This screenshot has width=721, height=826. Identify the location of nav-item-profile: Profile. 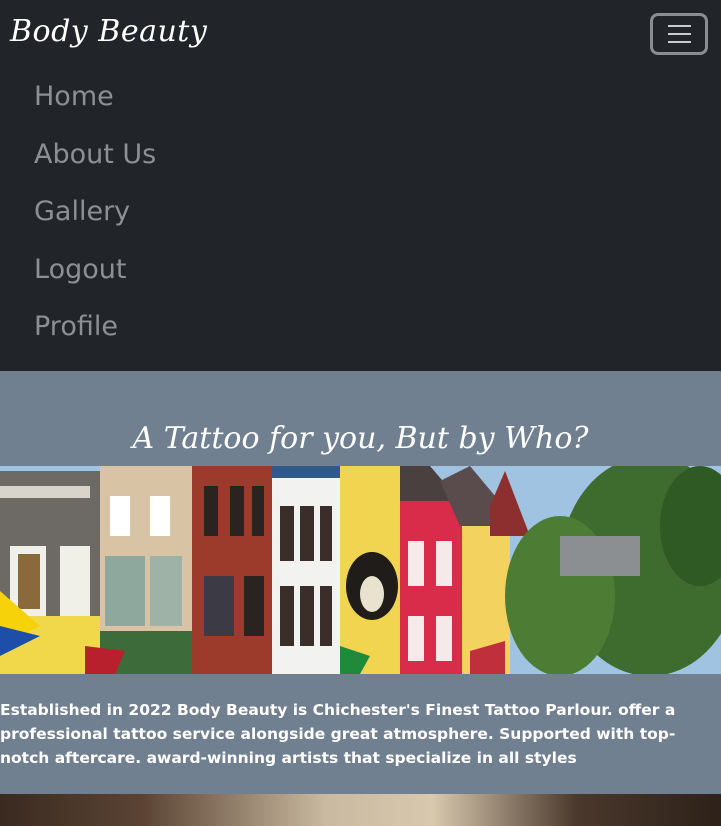
(95, 337).